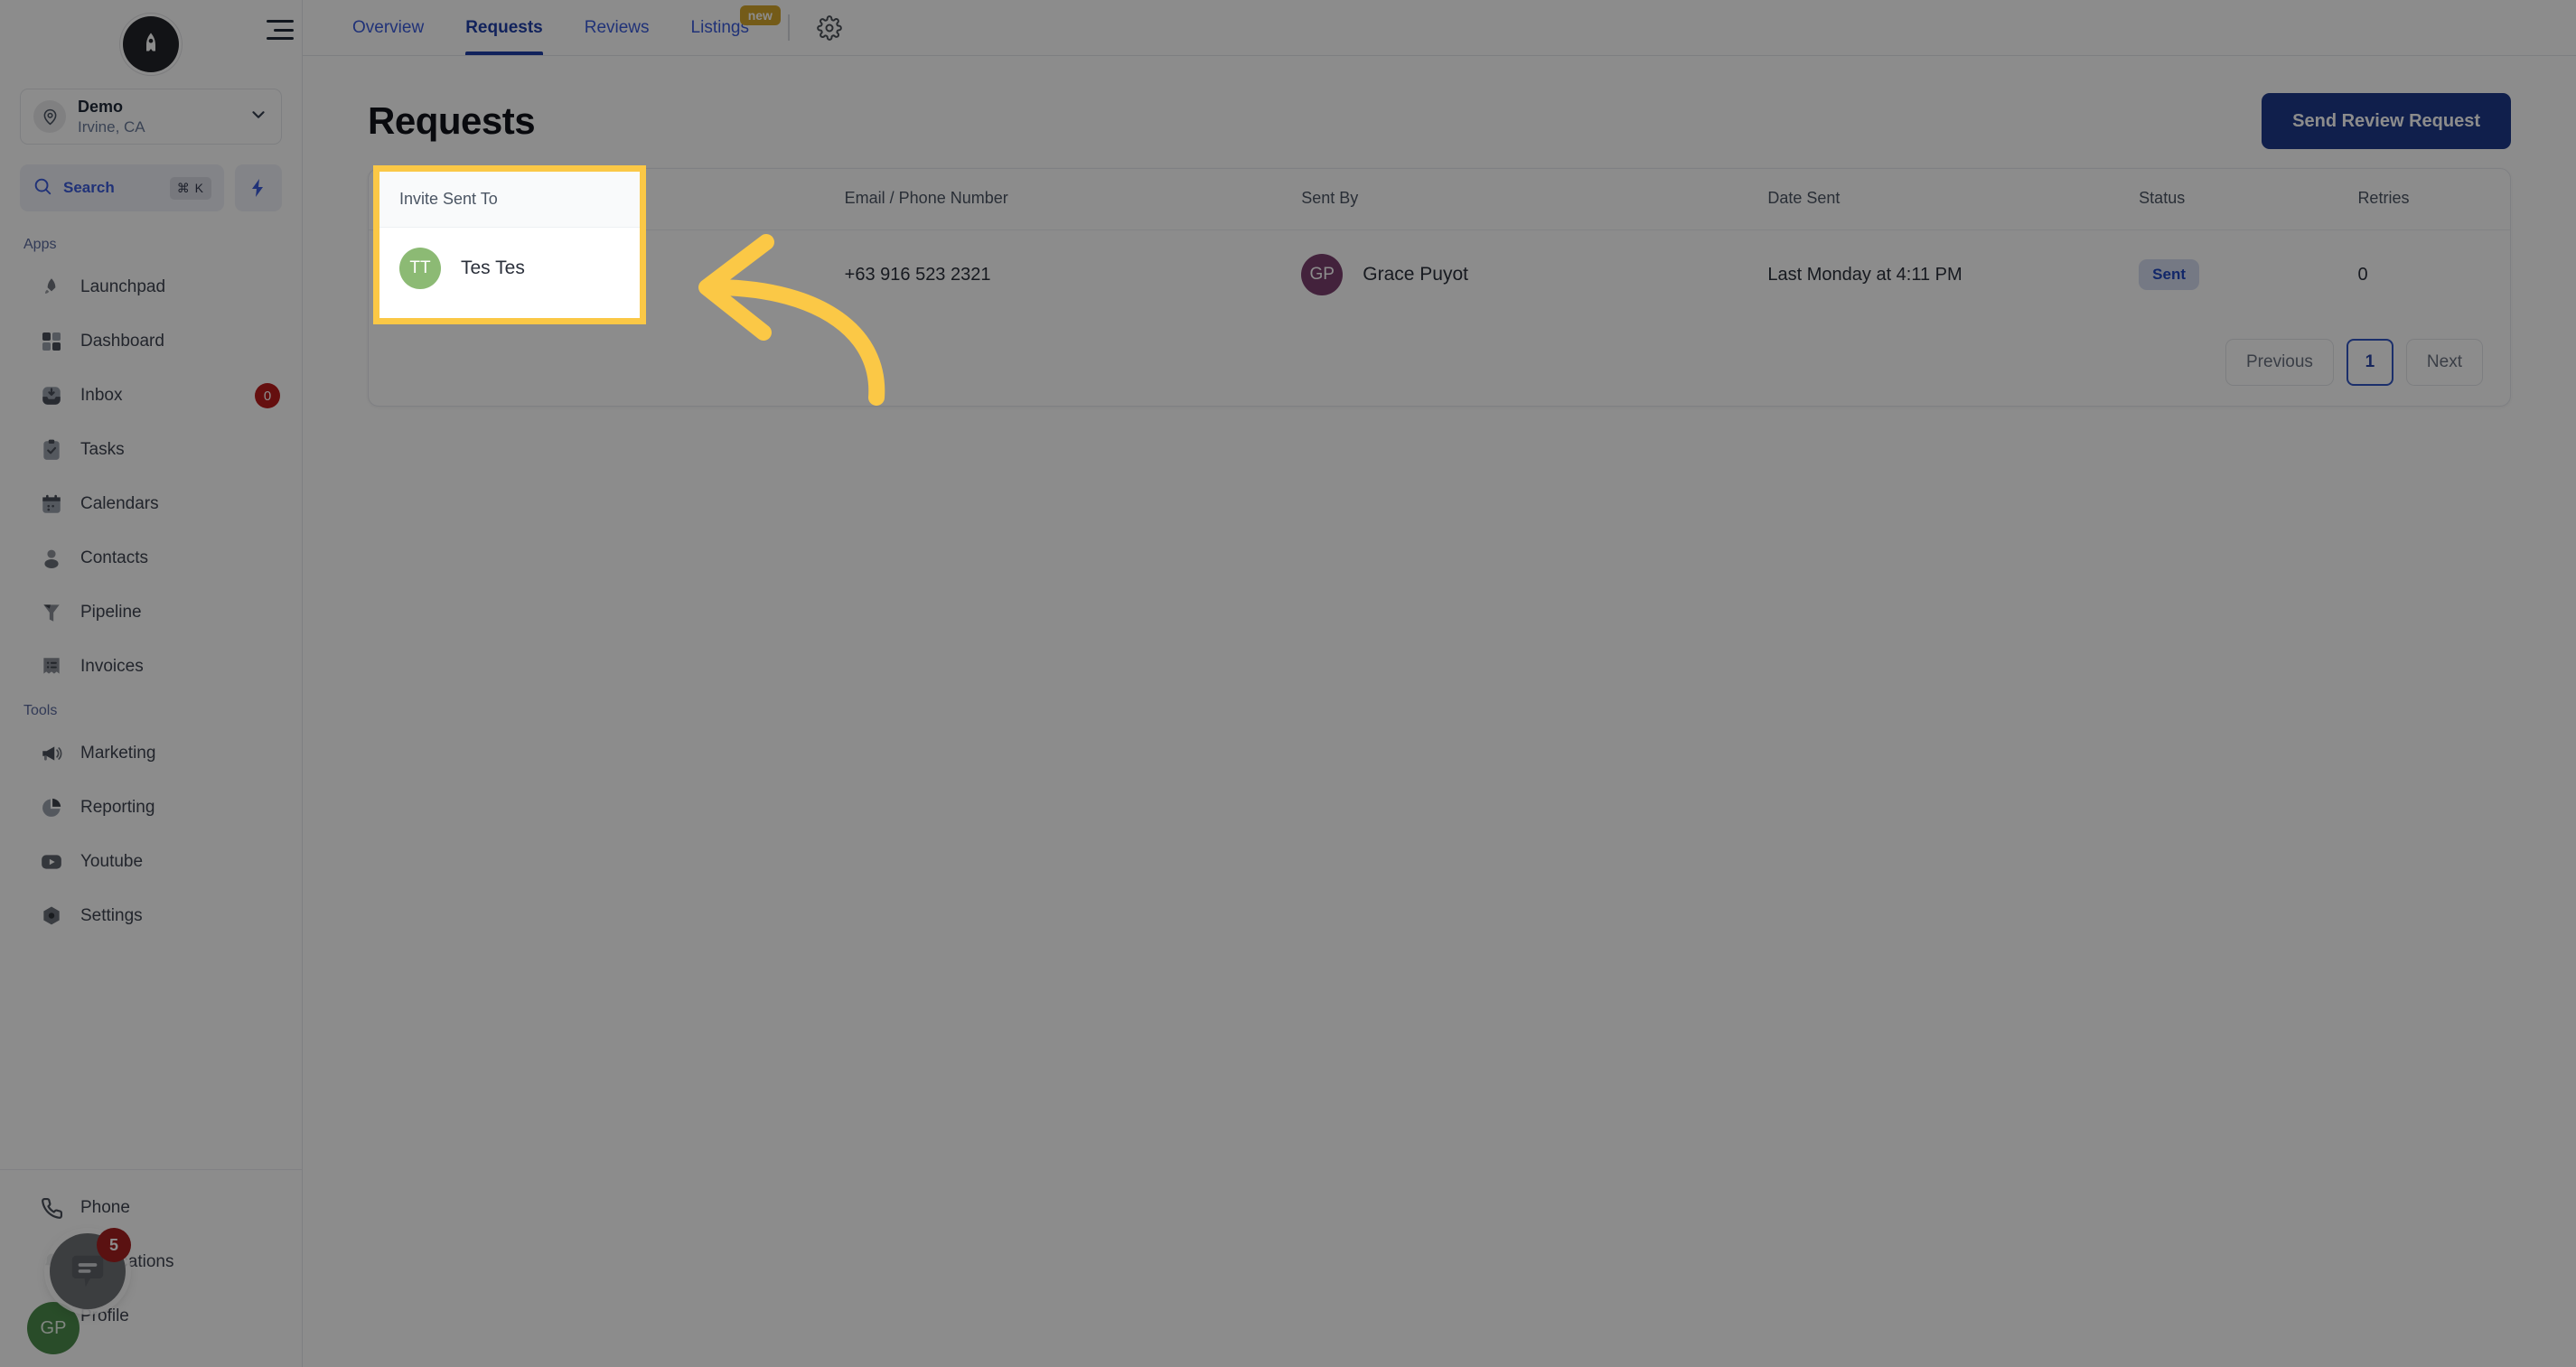 This screenshot has width=2576, height=1367. What do you see at coordinates (51, 558) in the screenshot?
I see `person-icon` at bounding box center [51, 558].